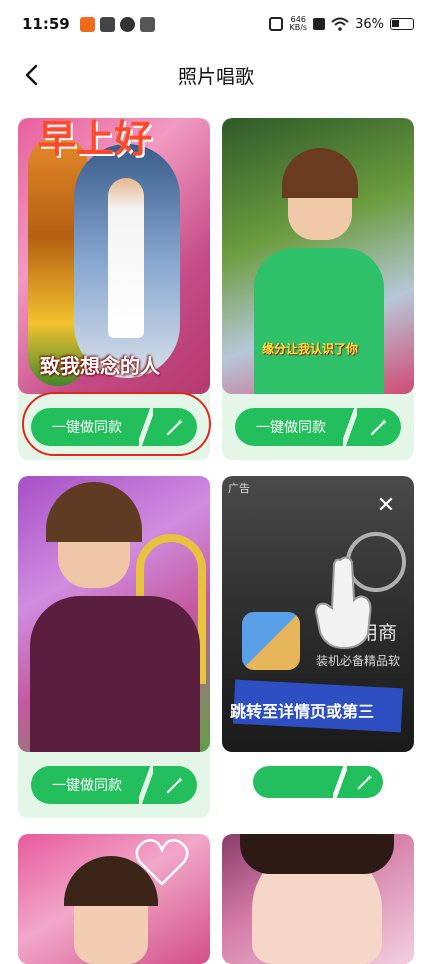 The height and width of the screenshot is (964, 432). I want to click on app-notification-icon, so click(87, 24).